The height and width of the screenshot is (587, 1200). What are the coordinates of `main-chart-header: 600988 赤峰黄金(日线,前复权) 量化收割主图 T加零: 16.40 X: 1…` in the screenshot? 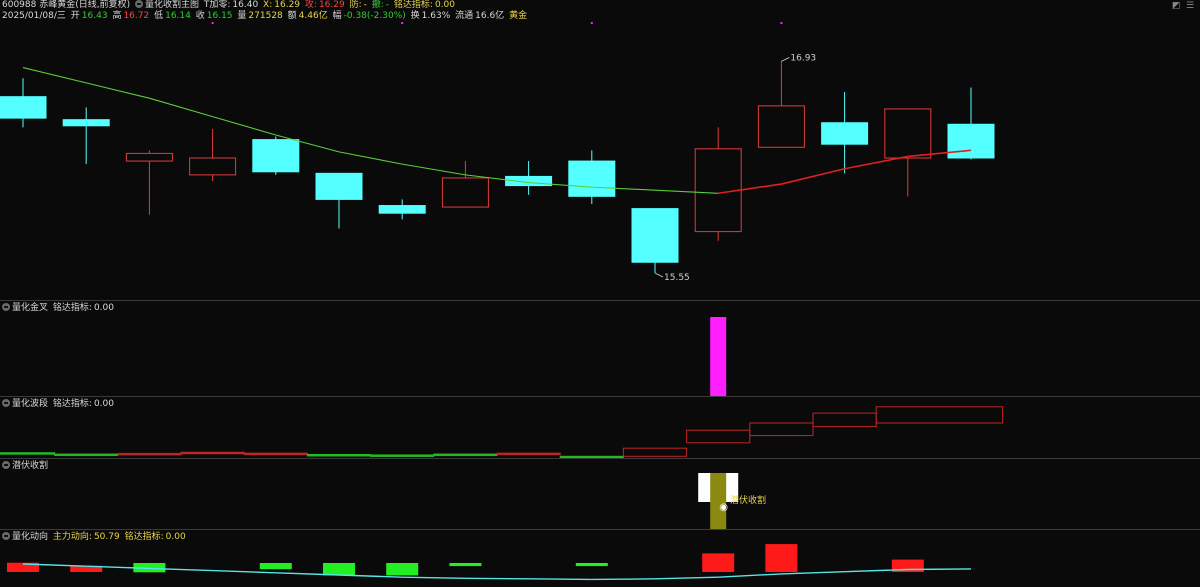 It's located at (229, 5).